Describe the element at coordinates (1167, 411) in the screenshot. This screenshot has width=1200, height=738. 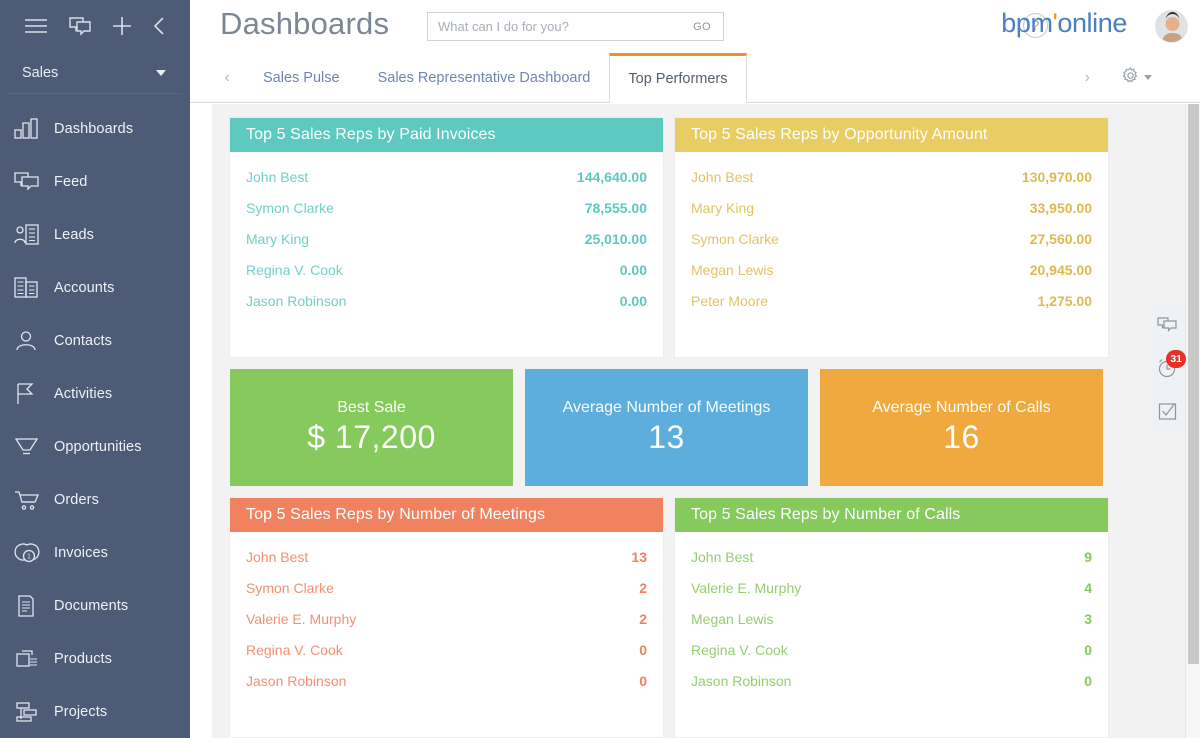
I see `task-check-icon` at that location.